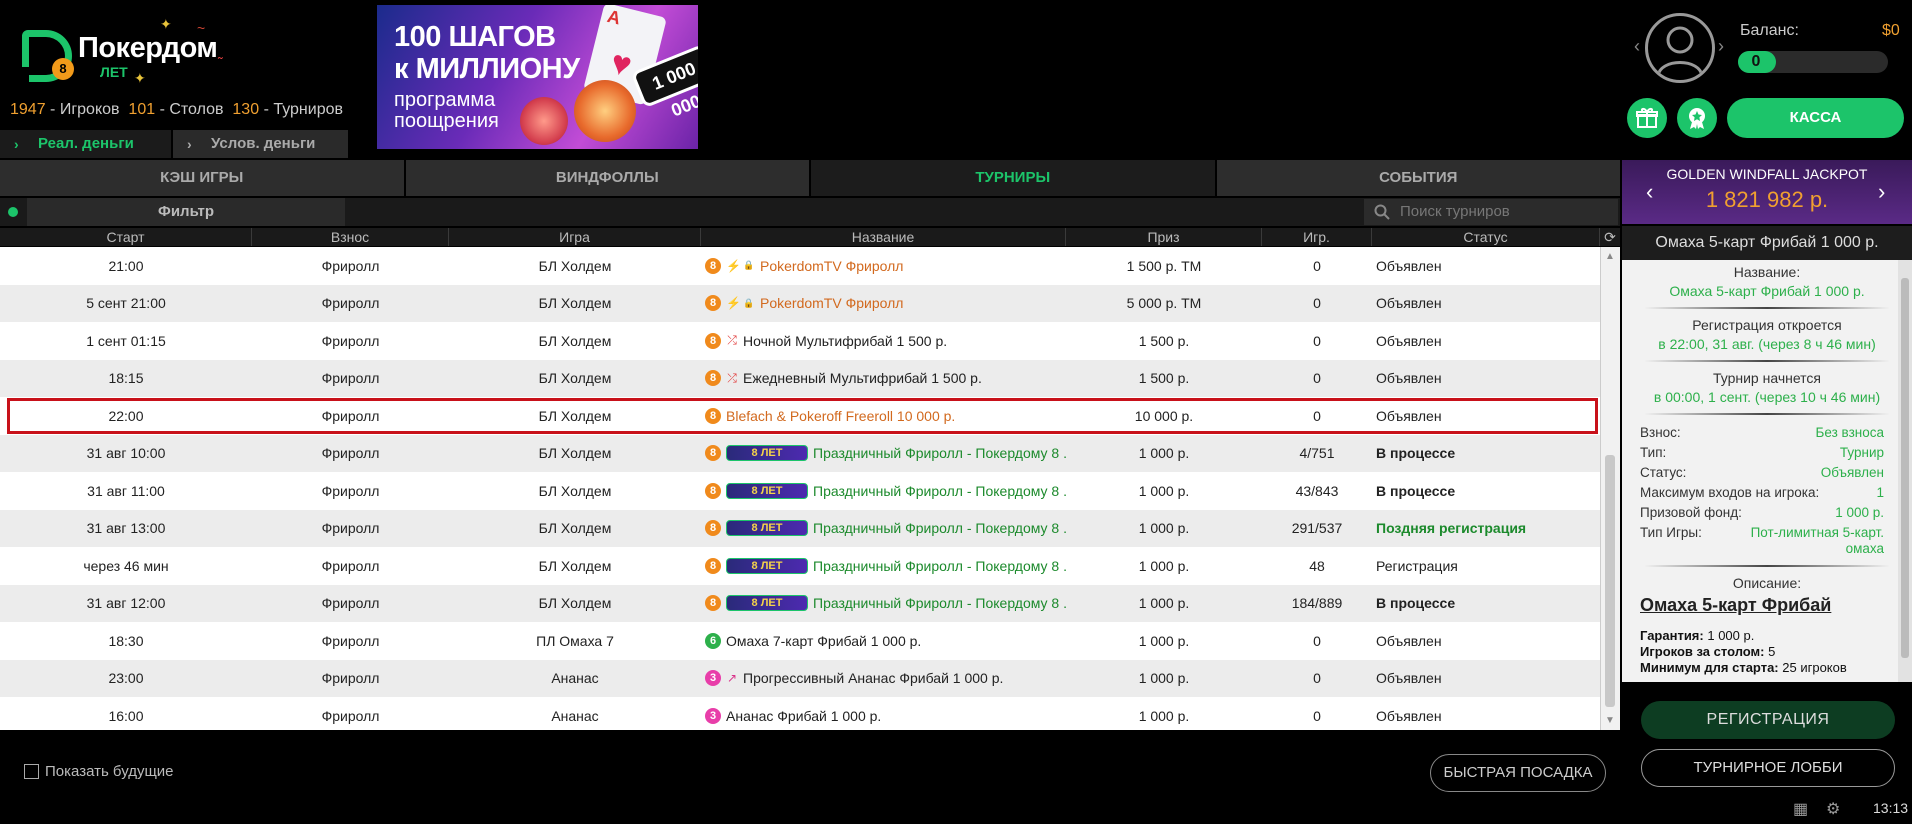 This screenshot has height=824, width=1912. I want to click on detail-value: Без взноса, so click(1849, 432).